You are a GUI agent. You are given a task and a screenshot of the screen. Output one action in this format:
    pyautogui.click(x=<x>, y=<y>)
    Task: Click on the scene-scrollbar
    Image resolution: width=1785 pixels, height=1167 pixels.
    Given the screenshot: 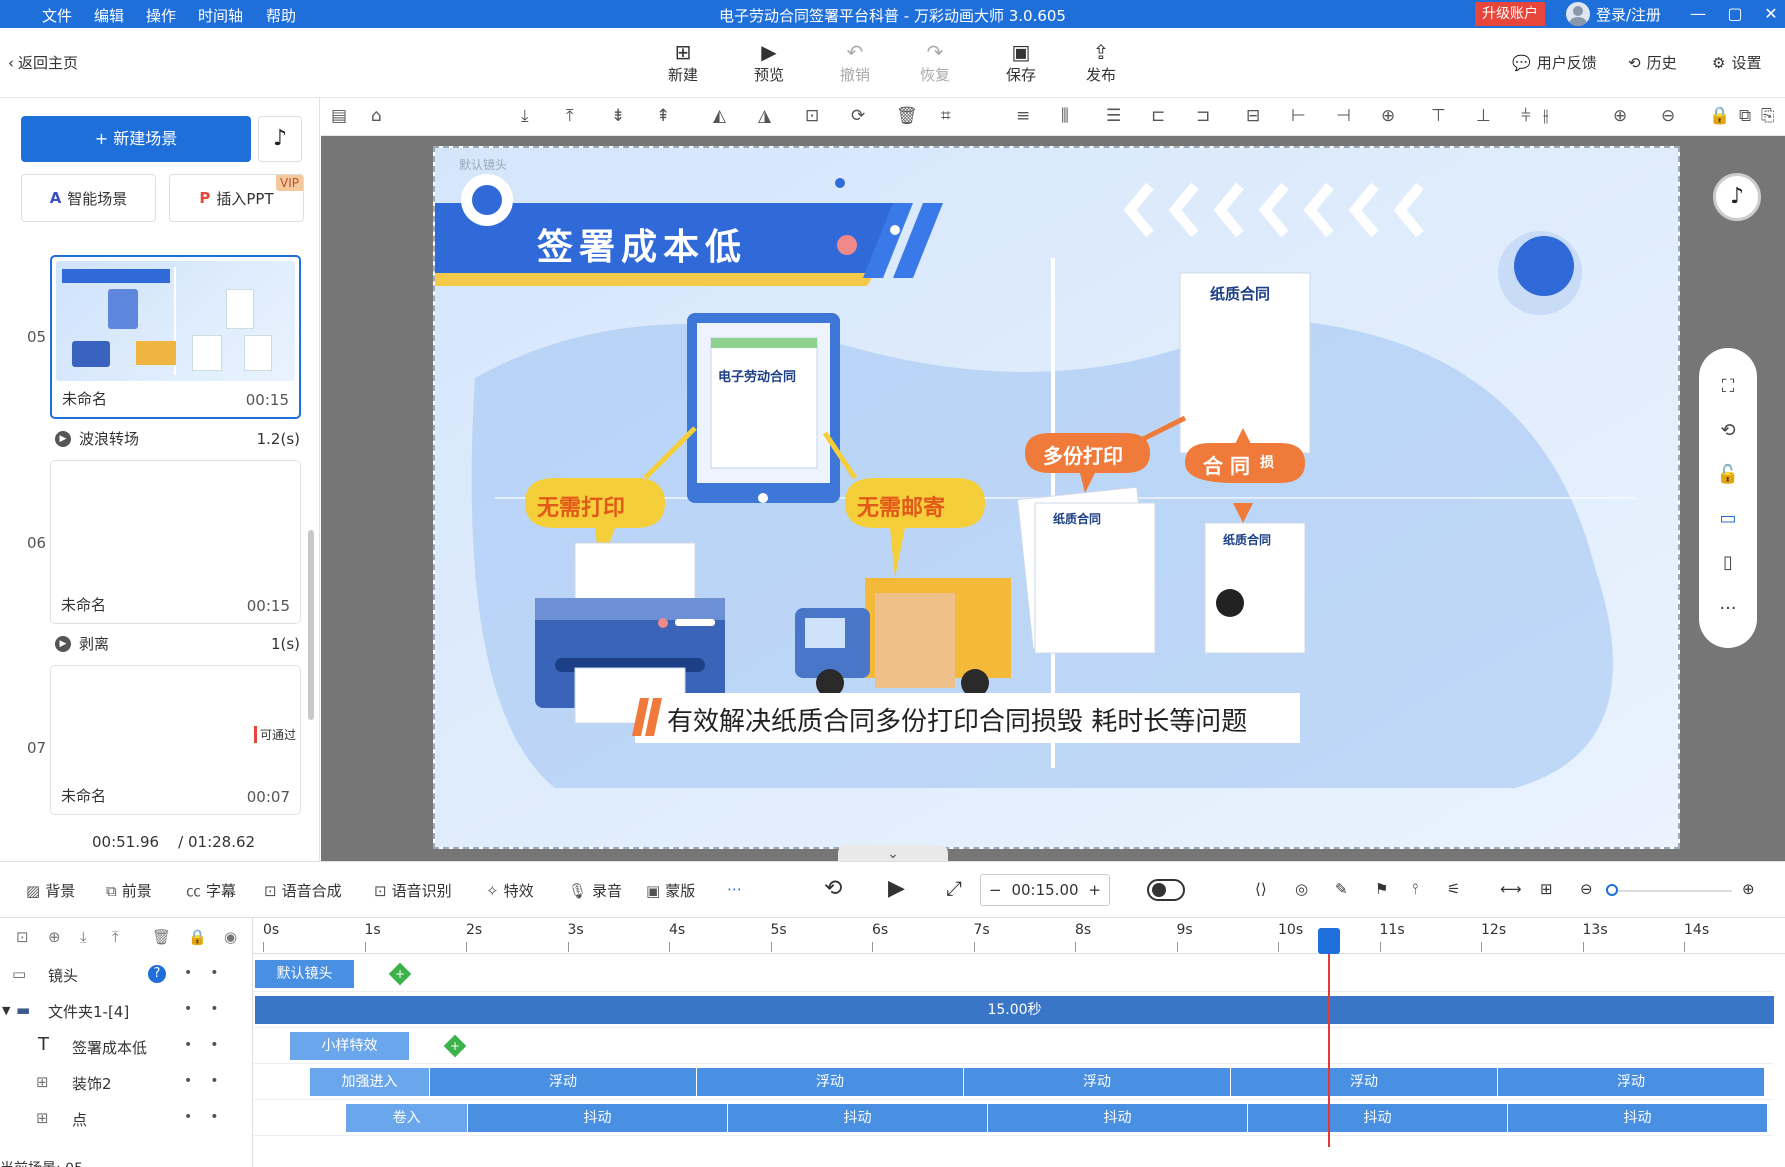 What is the action you would take?
    pyautogui.click(x=311, y=625)
    